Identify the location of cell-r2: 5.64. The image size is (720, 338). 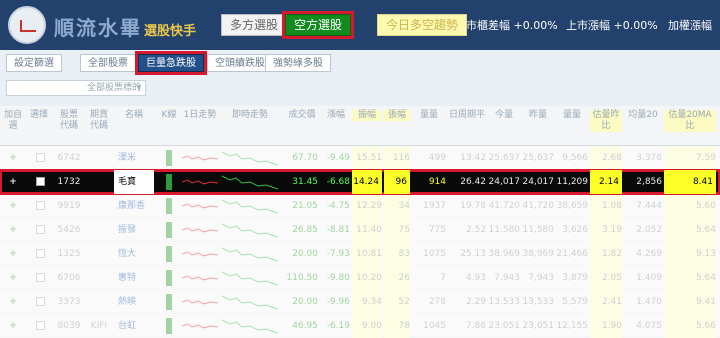
(690, 230).